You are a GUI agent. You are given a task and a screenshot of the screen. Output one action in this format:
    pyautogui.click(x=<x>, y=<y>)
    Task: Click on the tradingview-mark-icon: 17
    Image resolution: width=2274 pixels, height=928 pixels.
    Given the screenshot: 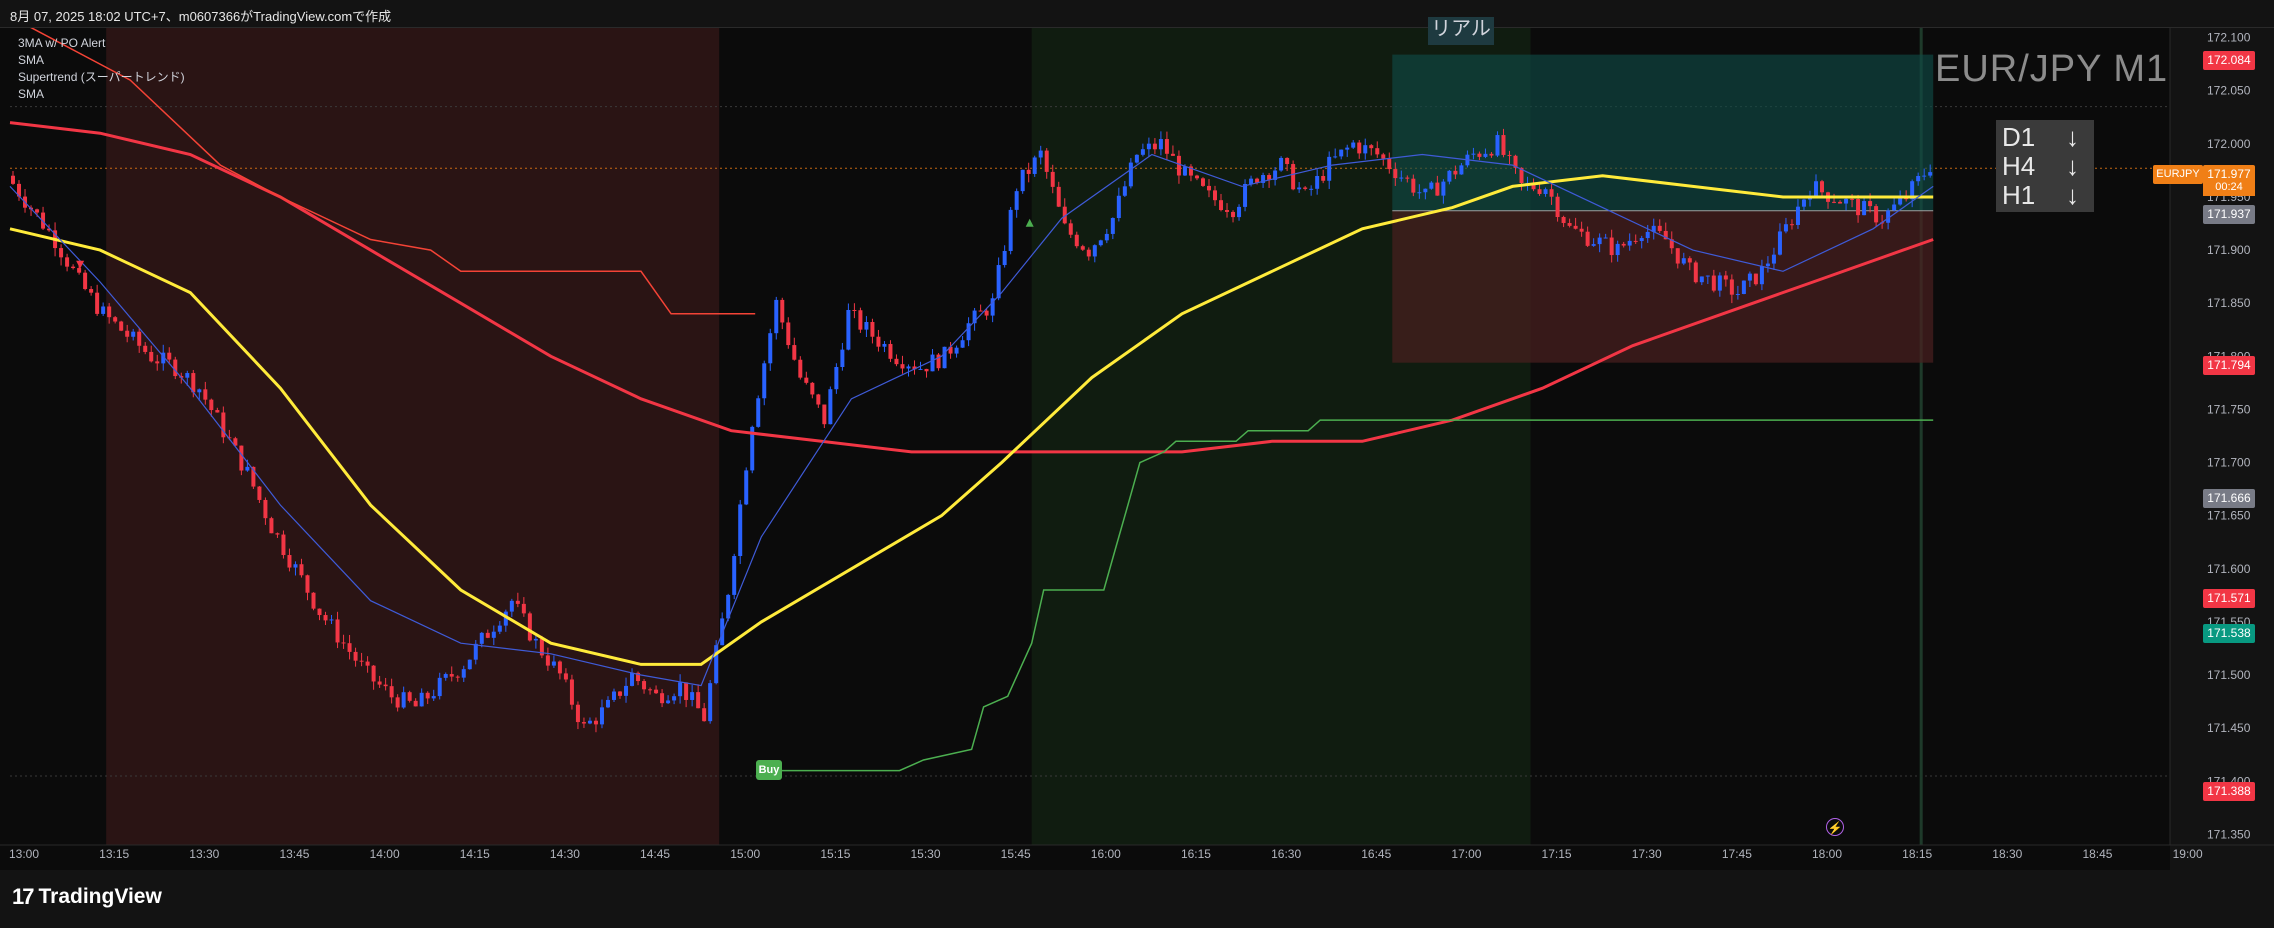 What is the action you would take?
    pyautogui.click(x=23, y=896)
    